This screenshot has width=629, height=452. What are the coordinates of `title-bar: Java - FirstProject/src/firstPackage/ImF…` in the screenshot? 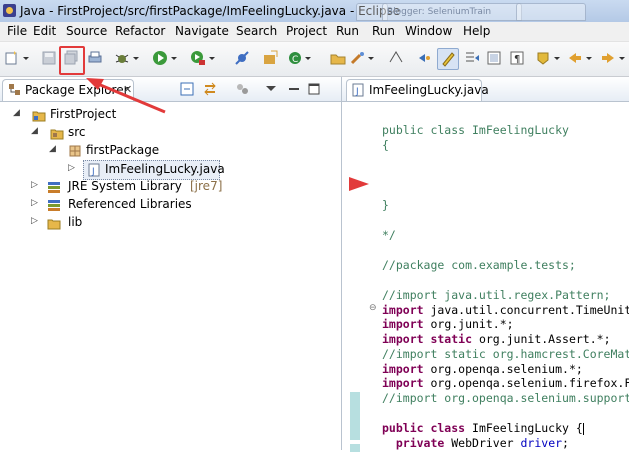 It's located at (314, 11).